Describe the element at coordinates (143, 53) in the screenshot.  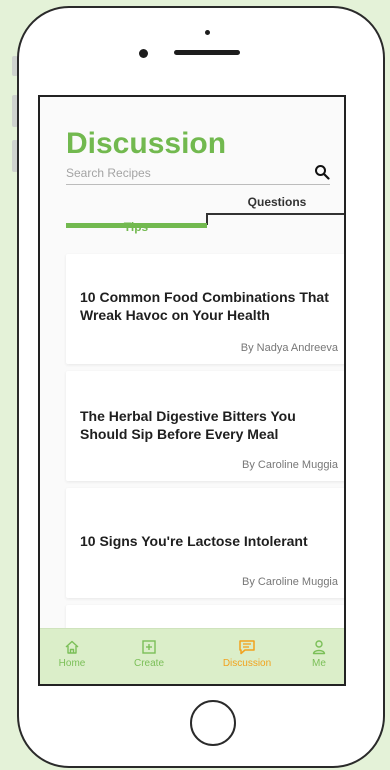
I see `front-camera` at that location.